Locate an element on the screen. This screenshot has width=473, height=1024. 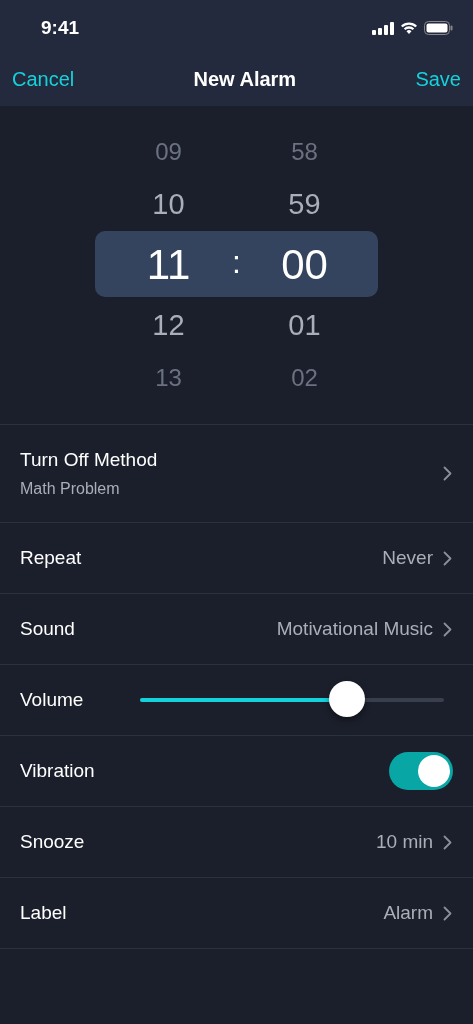
save-button: Save is located at coordinates (438, 79).